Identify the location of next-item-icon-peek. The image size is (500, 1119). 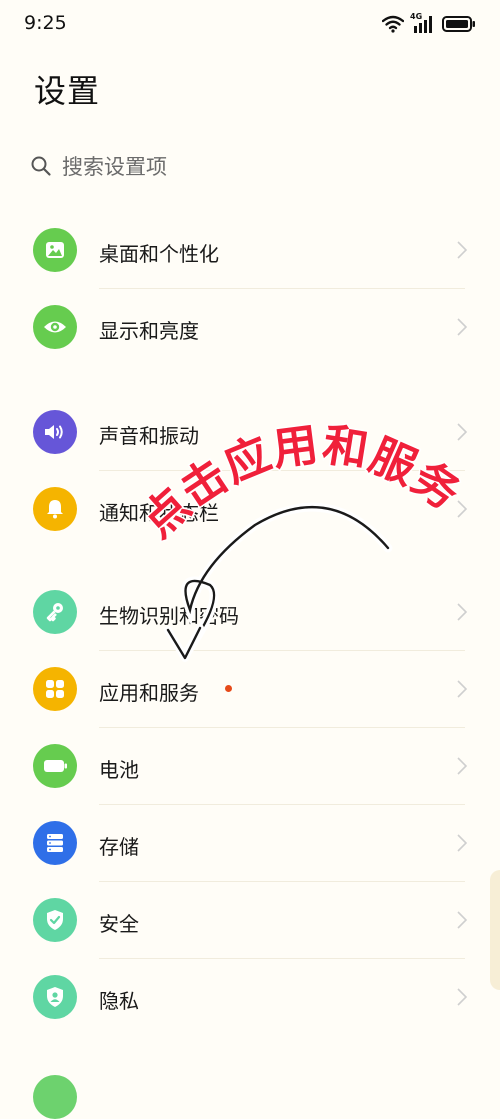
(55, 1097).